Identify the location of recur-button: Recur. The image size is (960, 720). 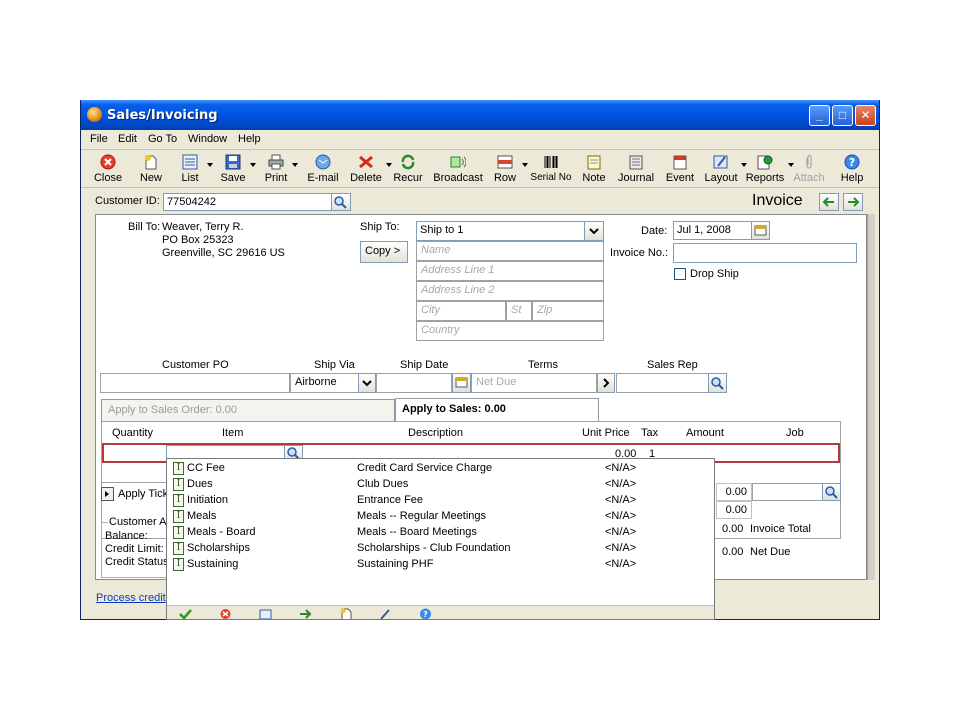
(408, 169).